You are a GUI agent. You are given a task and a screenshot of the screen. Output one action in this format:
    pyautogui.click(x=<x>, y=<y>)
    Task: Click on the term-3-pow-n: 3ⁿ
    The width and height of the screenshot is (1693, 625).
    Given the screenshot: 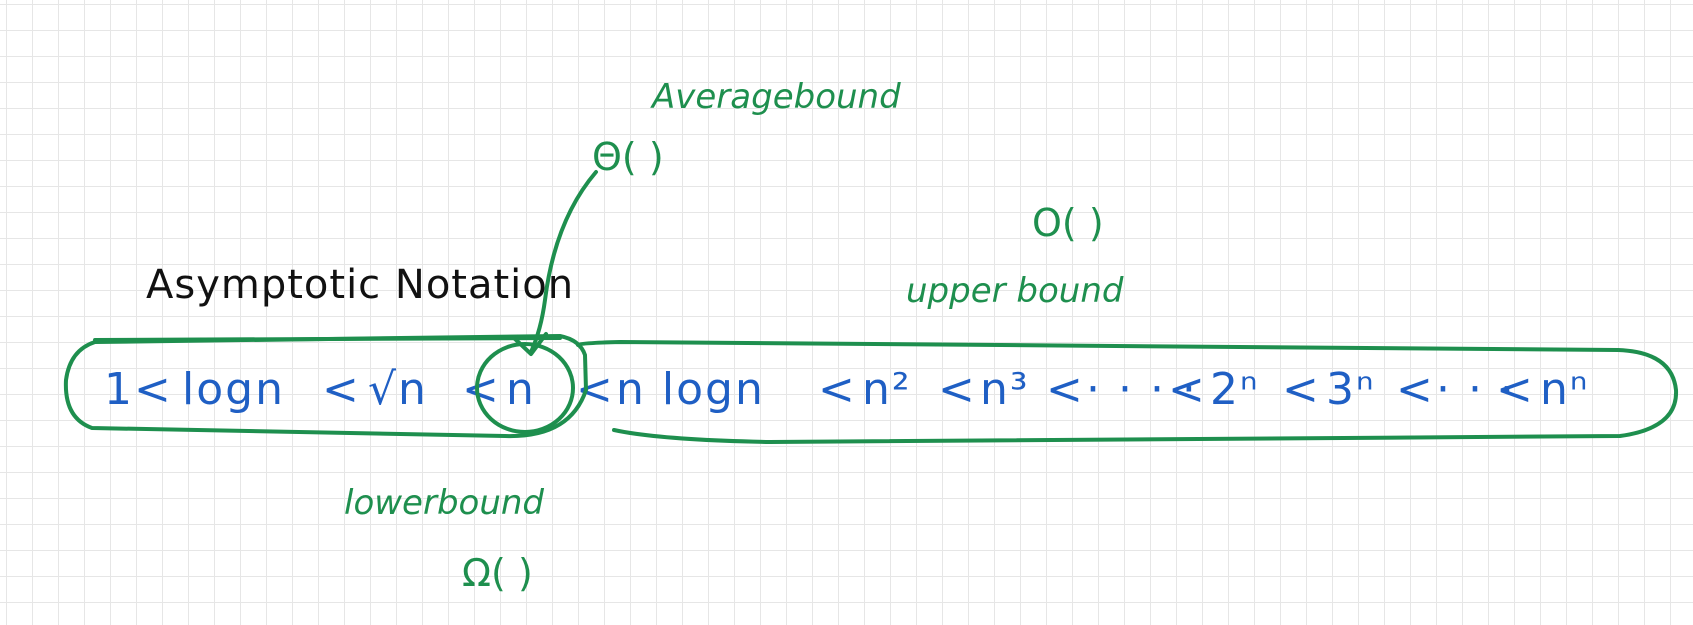 What is the action you would take?
    pyautogui.click(x=1351, y=389)
    